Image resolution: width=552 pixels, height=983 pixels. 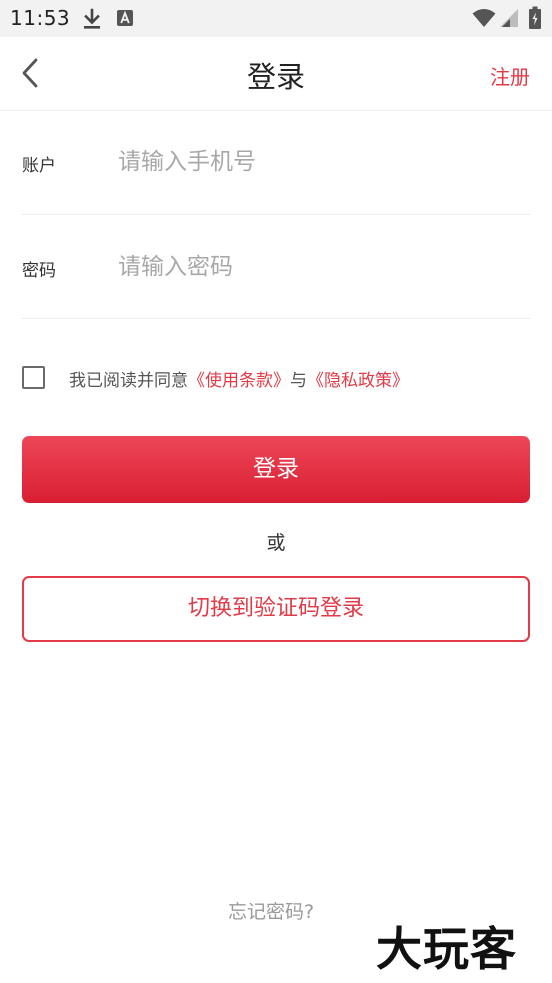 What do you see at coordinates (92, 18) in the screenshot?
I see `download-icon` at bounding box center [92, 18].